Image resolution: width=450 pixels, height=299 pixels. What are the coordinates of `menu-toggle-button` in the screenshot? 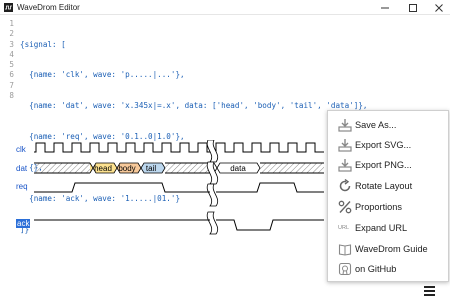 It's located at (430, 291).